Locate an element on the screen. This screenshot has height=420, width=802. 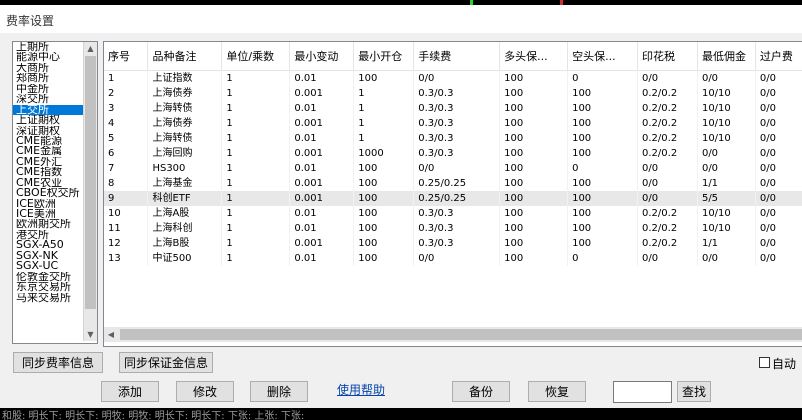
table-cell: 5 is located at coordinates (126, 138).